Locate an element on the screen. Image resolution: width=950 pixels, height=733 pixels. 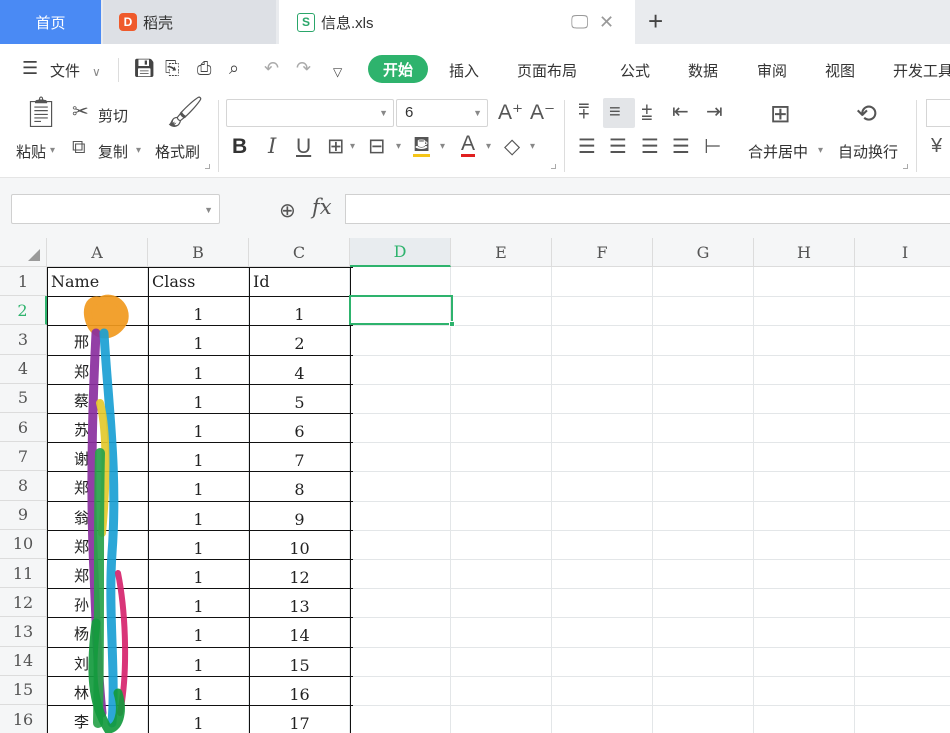
fill-handle is located at coordinates (452, 324).